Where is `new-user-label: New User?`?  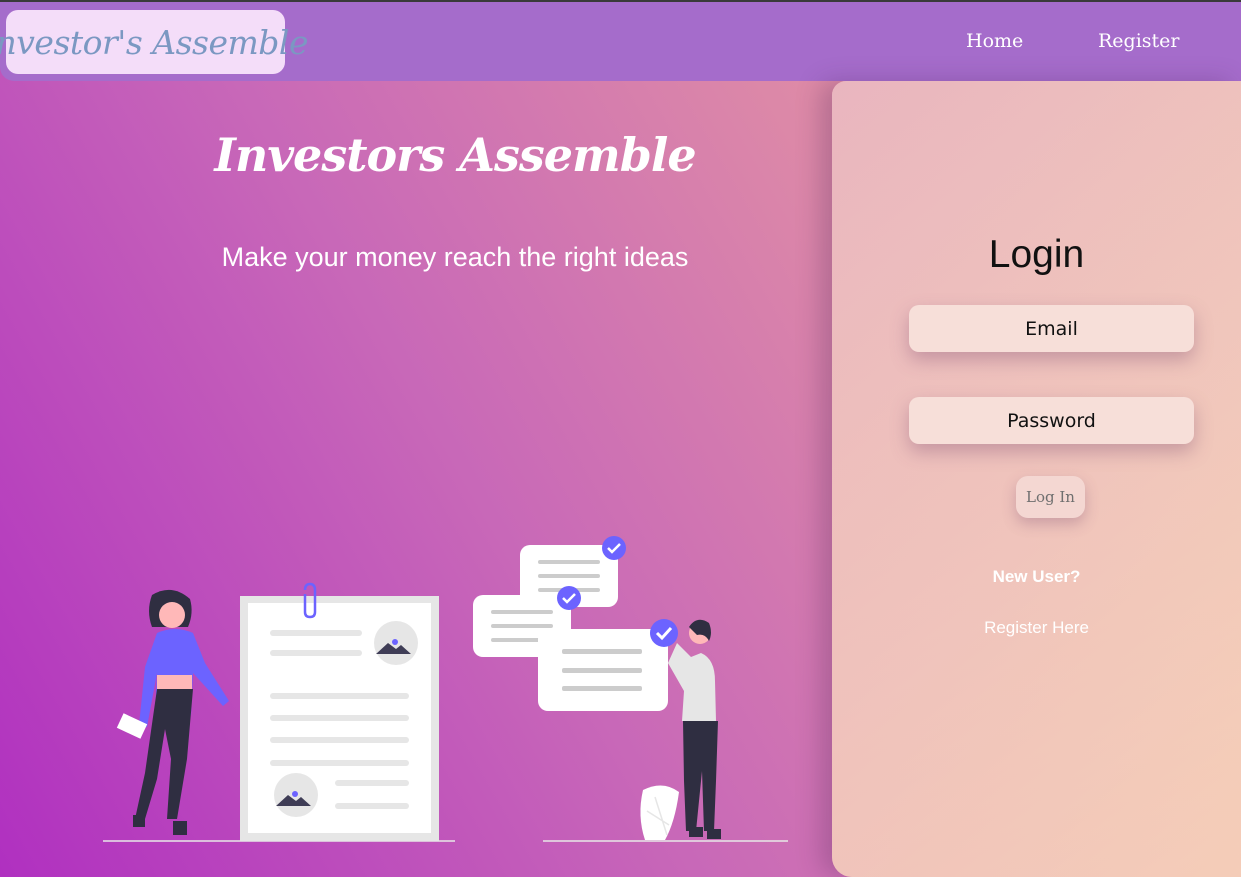
new-user-label: New User? is located at coordinates (1036, 576).